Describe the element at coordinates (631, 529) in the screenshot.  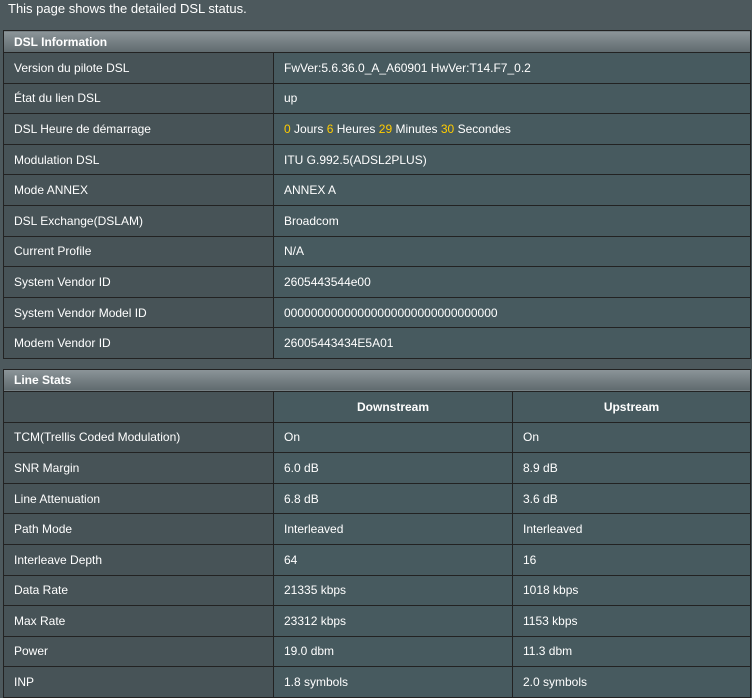
I see `upstream-value: Interleaved` at that location.